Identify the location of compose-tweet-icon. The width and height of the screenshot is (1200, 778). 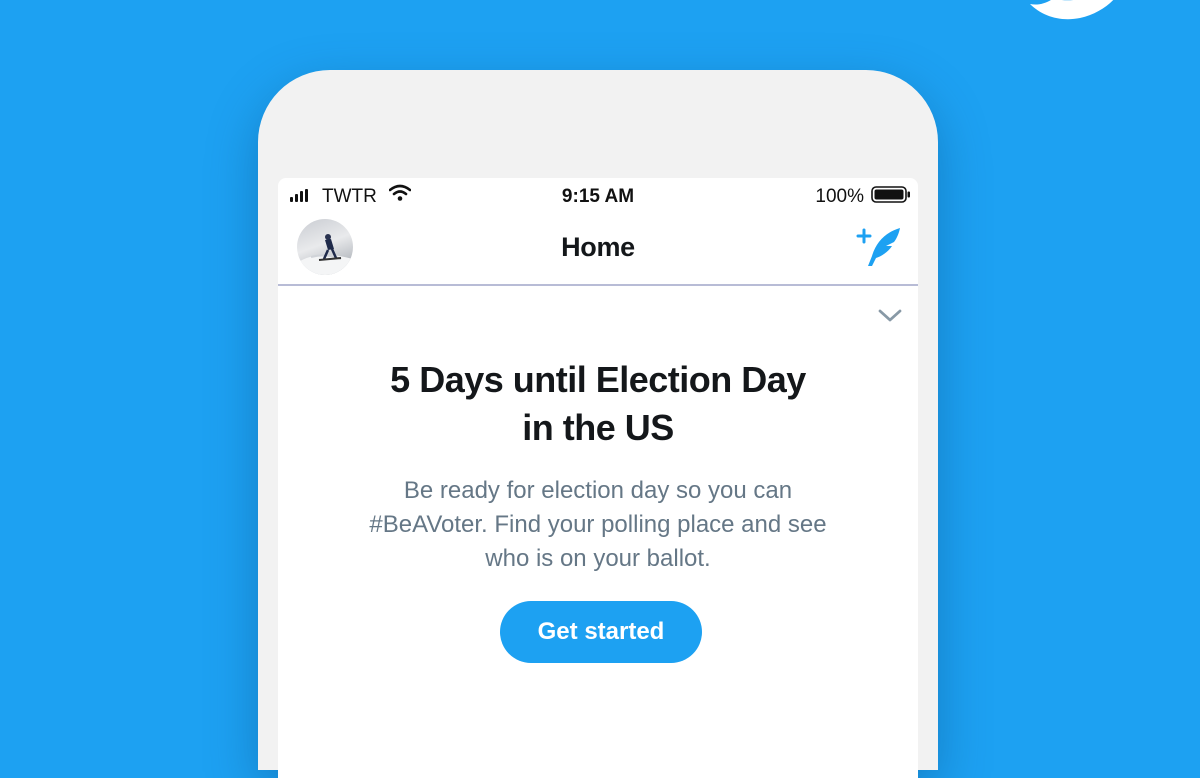
(879, 247).